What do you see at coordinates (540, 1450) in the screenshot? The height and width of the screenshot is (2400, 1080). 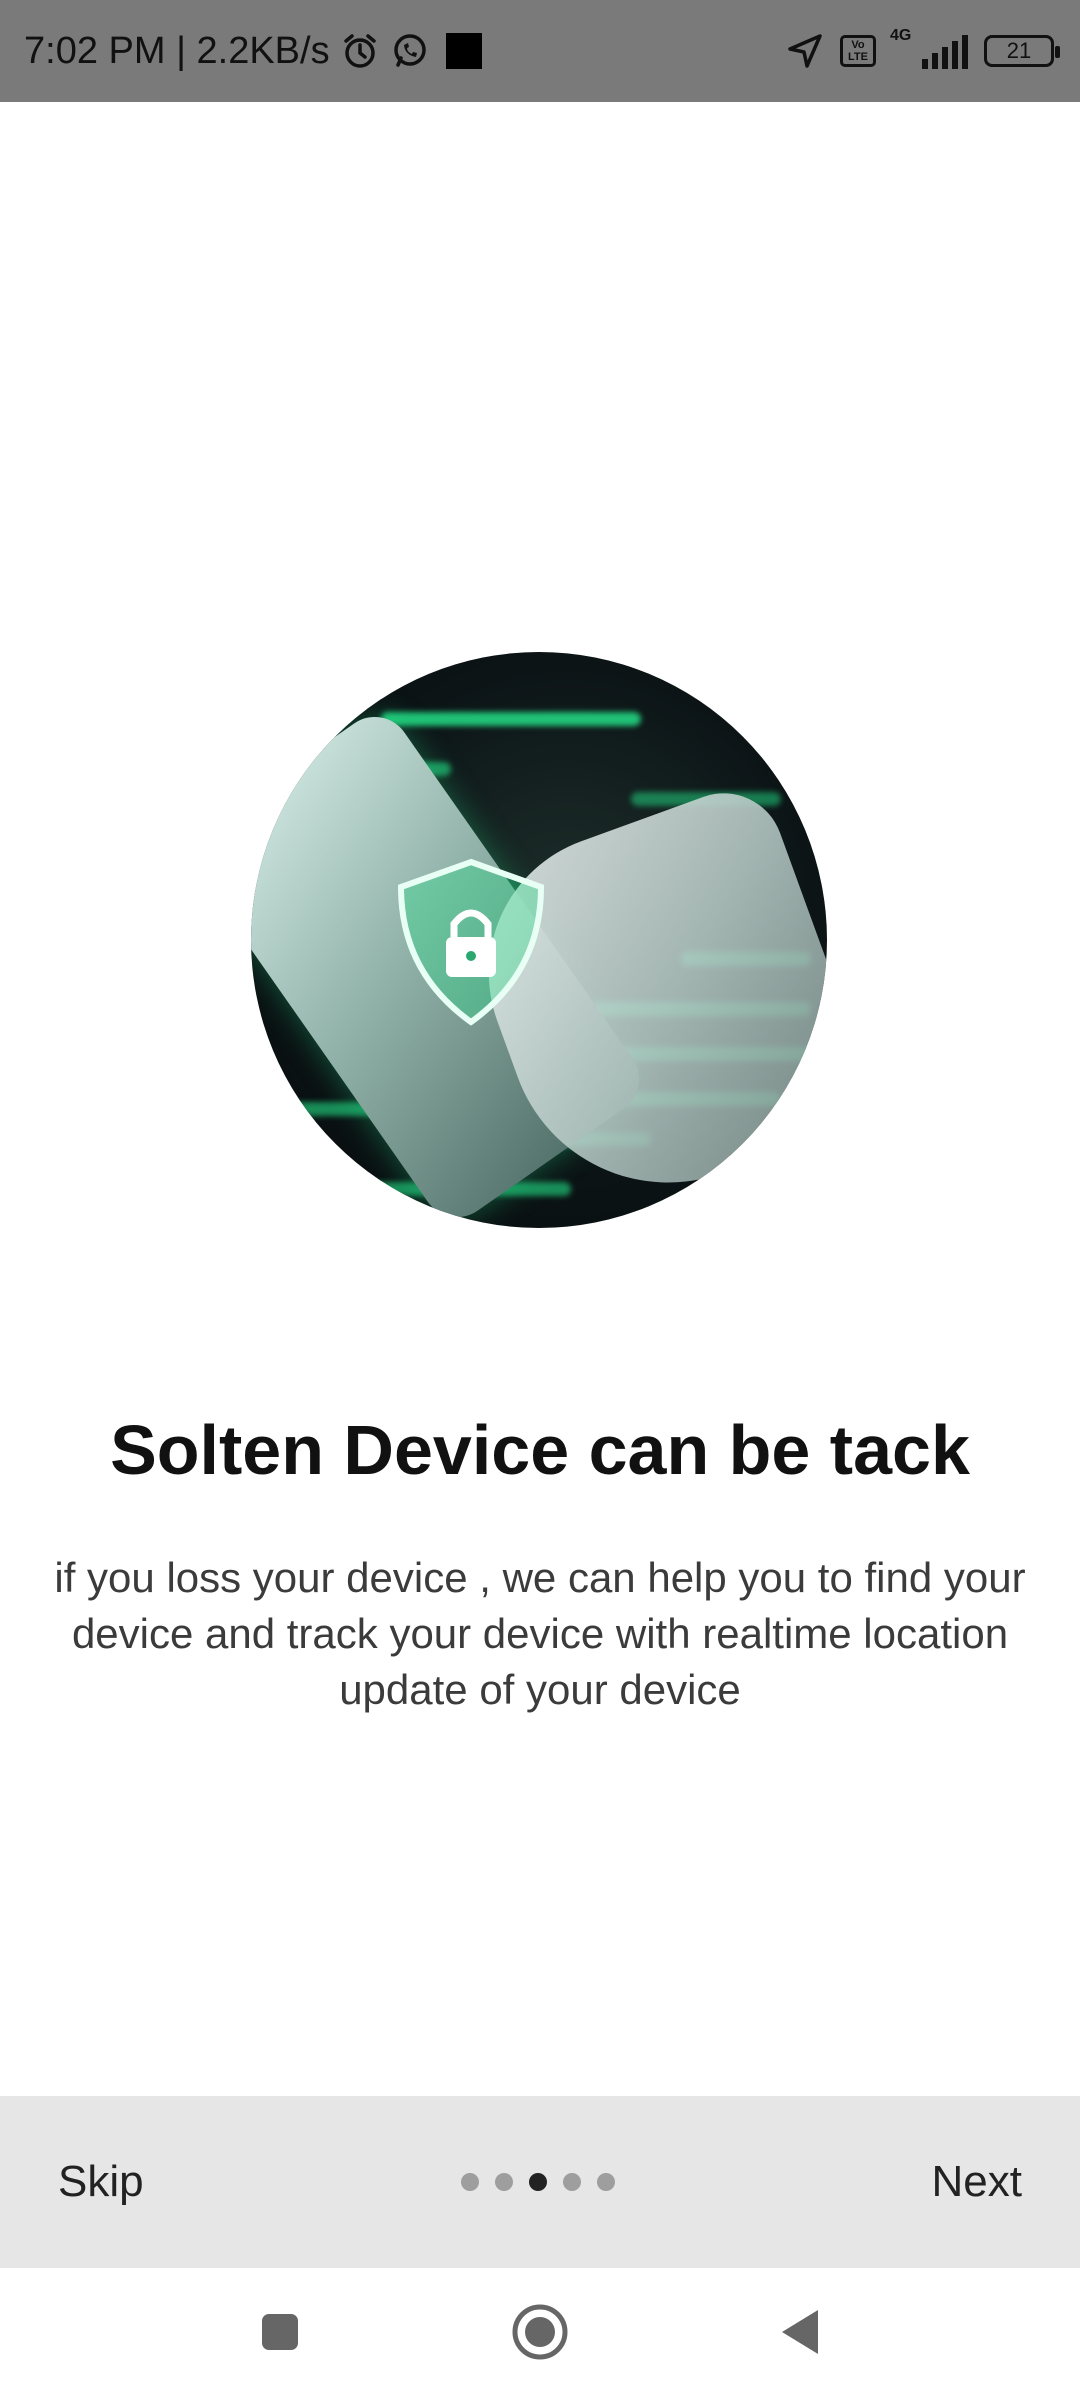 I see `page-title: Solten Device can be tack` at bounding box center [540, 1450].